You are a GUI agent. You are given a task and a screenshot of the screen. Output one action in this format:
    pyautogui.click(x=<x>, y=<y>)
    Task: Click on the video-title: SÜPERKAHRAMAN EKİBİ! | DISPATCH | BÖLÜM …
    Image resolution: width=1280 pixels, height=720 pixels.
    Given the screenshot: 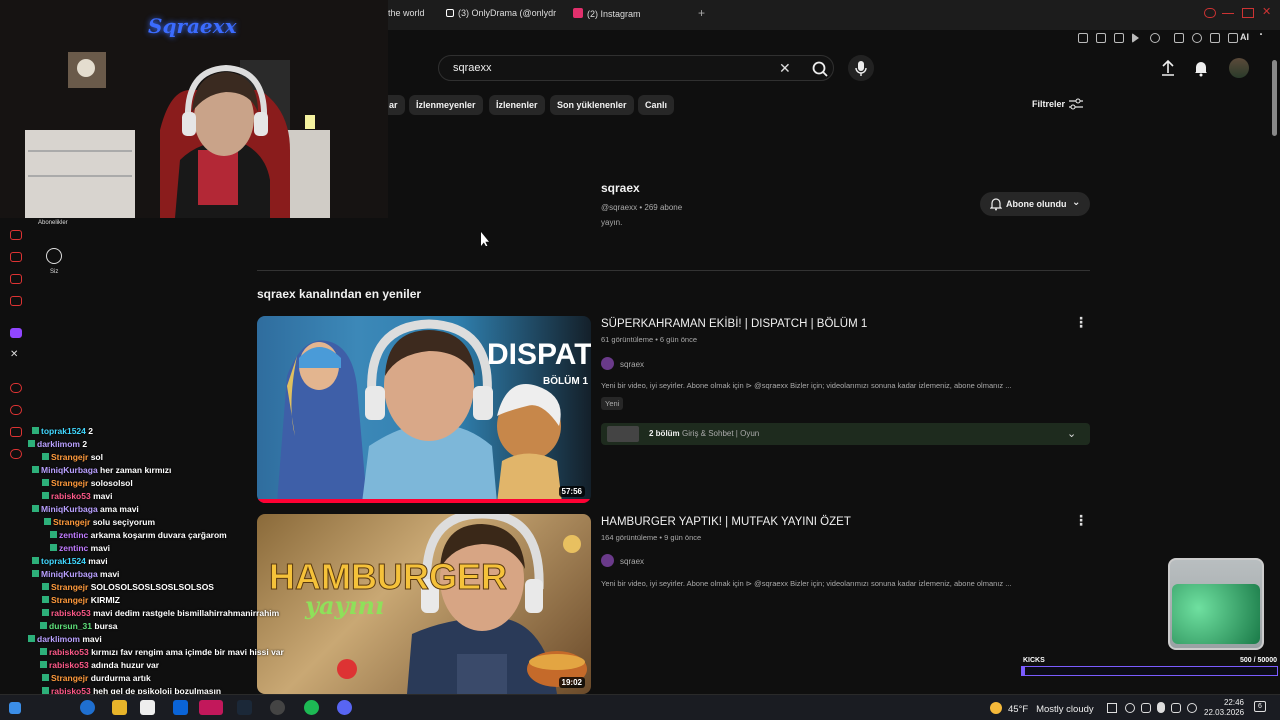 What is the action you would take?
    pyautogui.click(x=734, y=324)
    